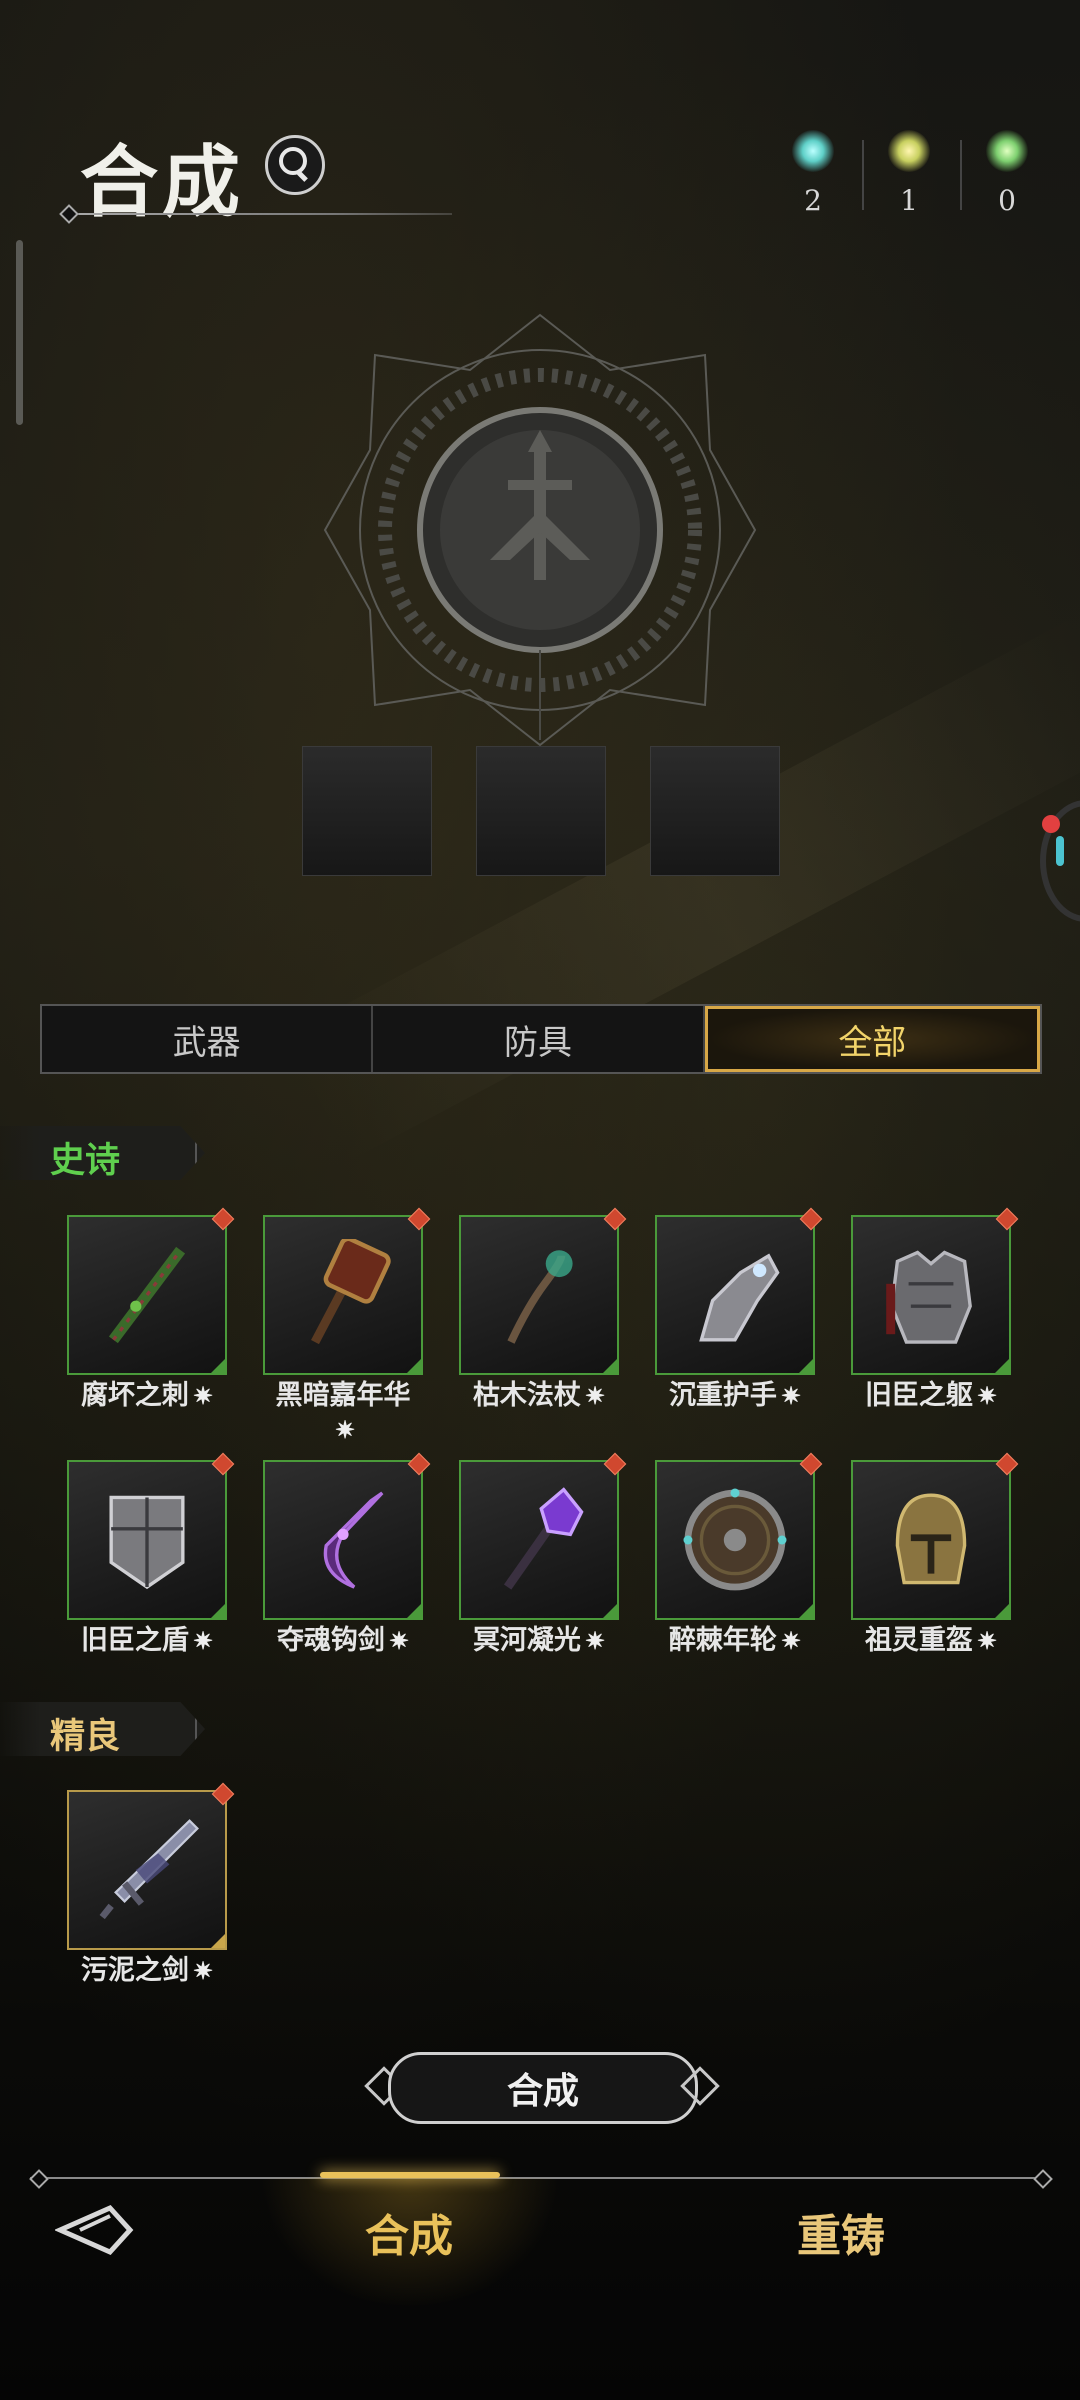 This screenshot has height=2400, width=1080. Describe the element at coordinates (909, 200) in the screenshot. I see `currency-2-count: 1` at that location.